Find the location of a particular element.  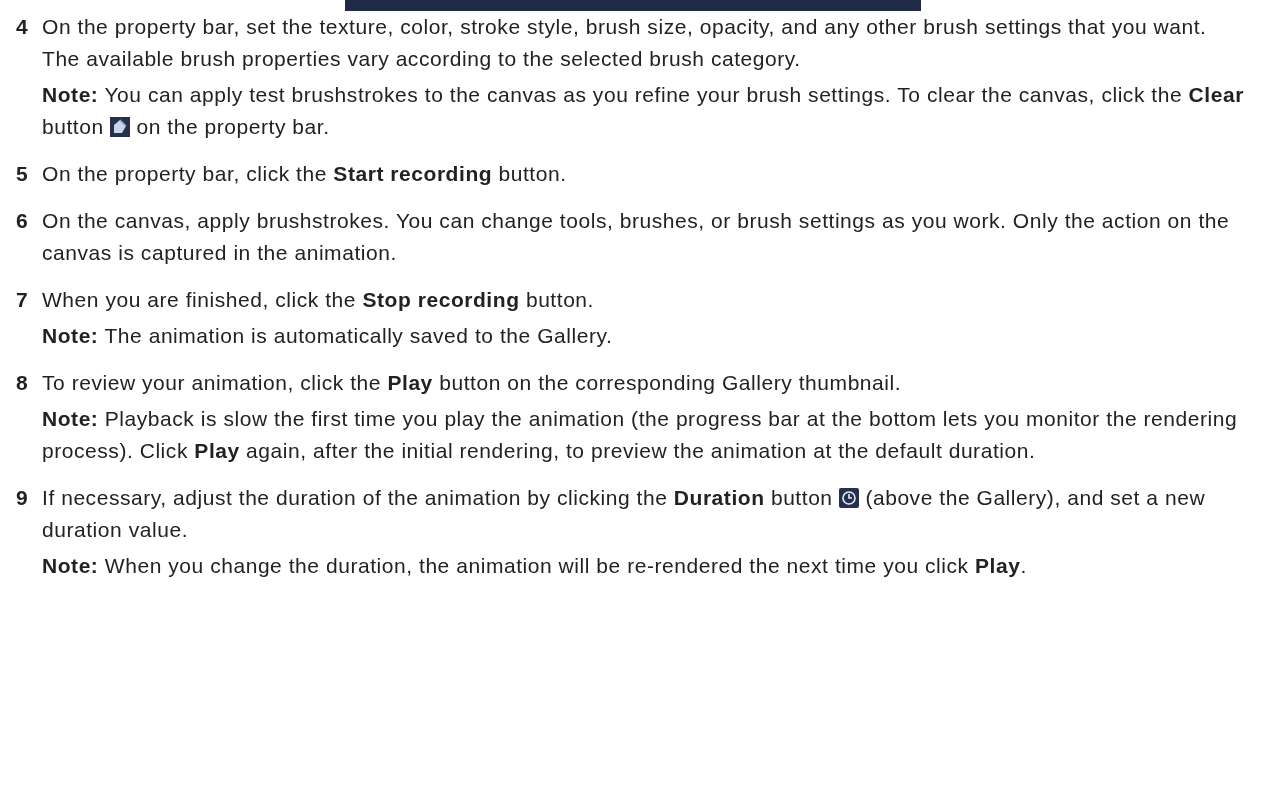

eraser-icon is located at coordinates (120, 127).